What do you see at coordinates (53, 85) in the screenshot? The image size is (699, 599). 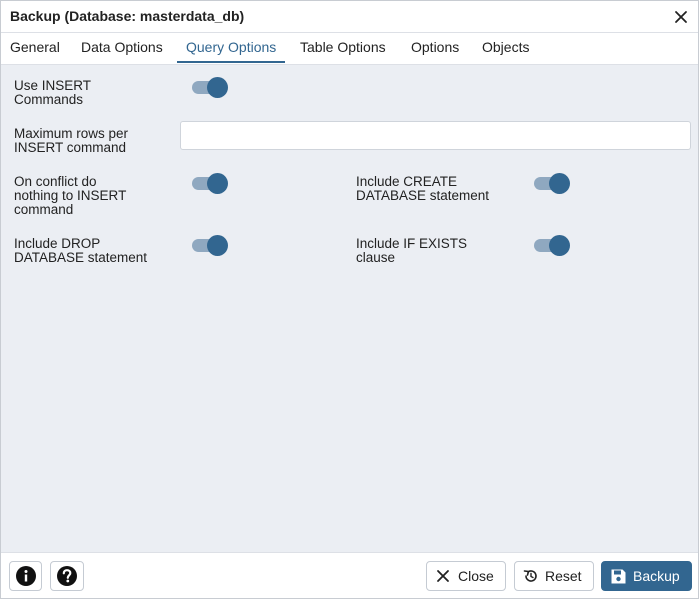 I see `use-insert-label-line1: Use INSERT` at bounding box center [53, 85].